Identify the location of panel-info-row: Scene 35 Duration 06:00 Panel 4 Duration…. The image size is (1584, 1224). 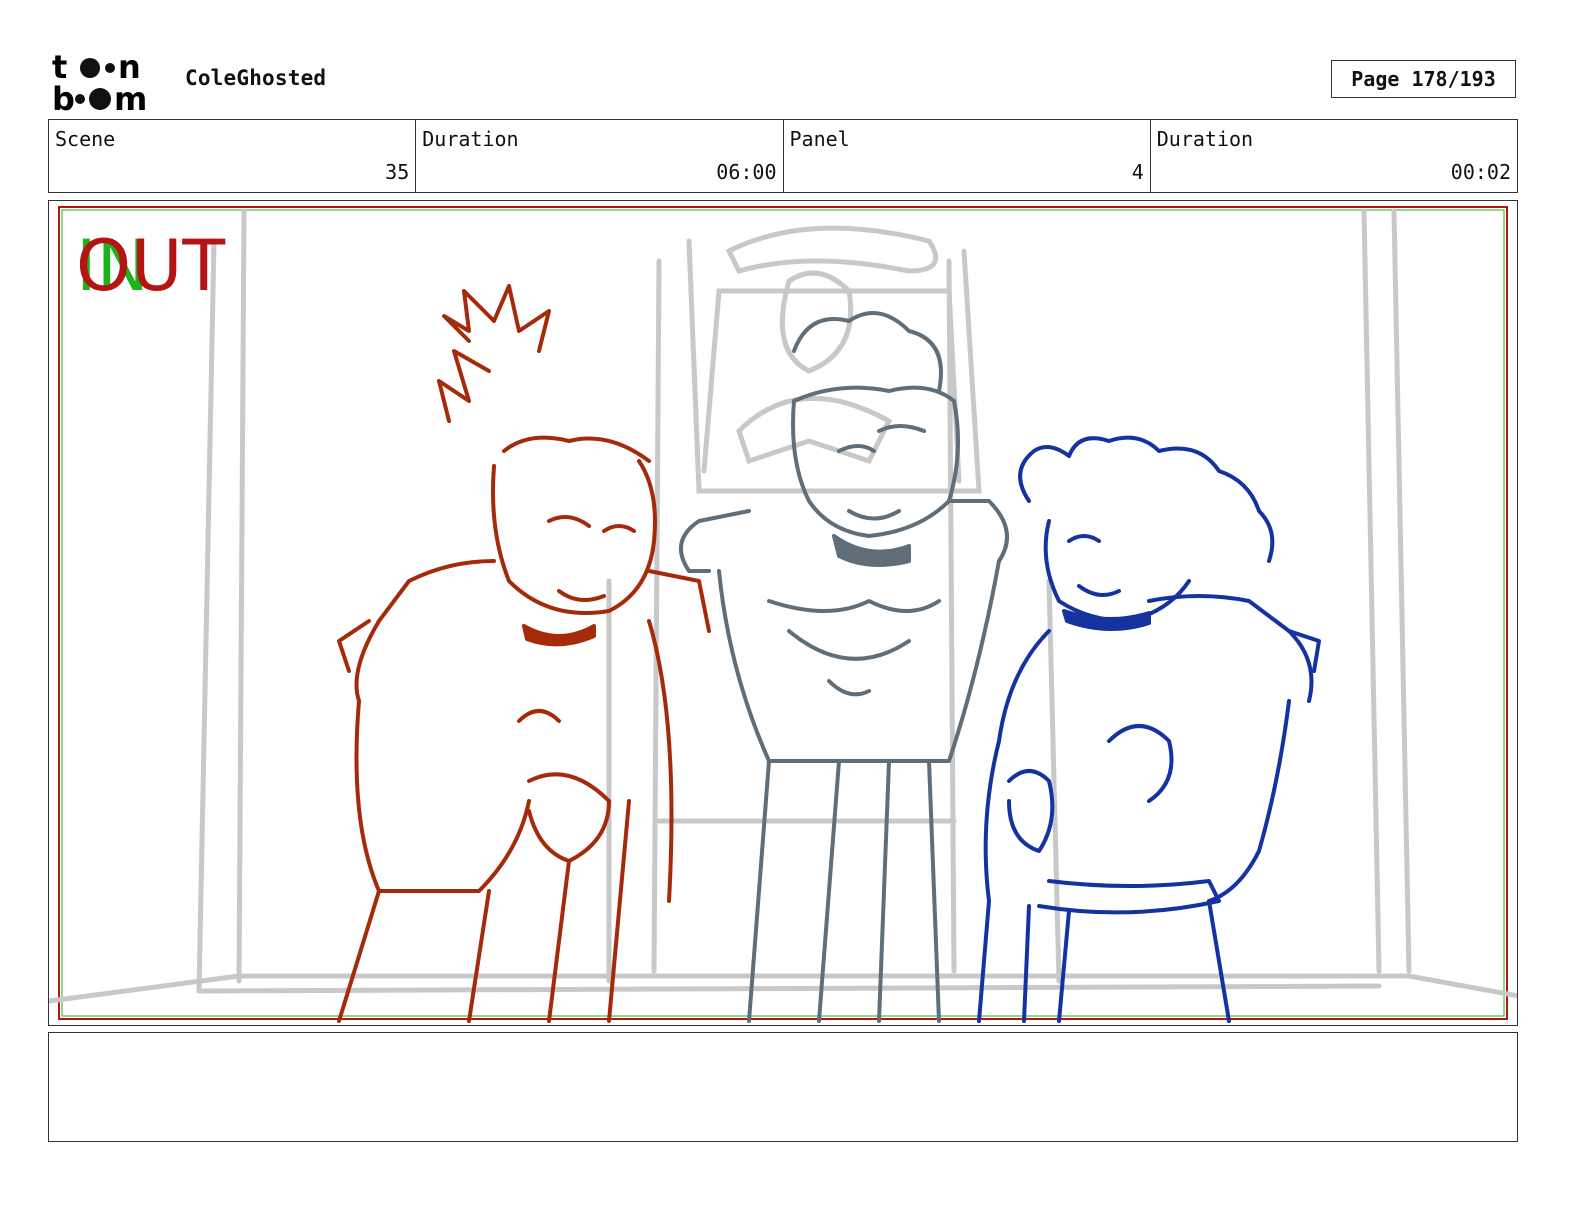
(783, 156).